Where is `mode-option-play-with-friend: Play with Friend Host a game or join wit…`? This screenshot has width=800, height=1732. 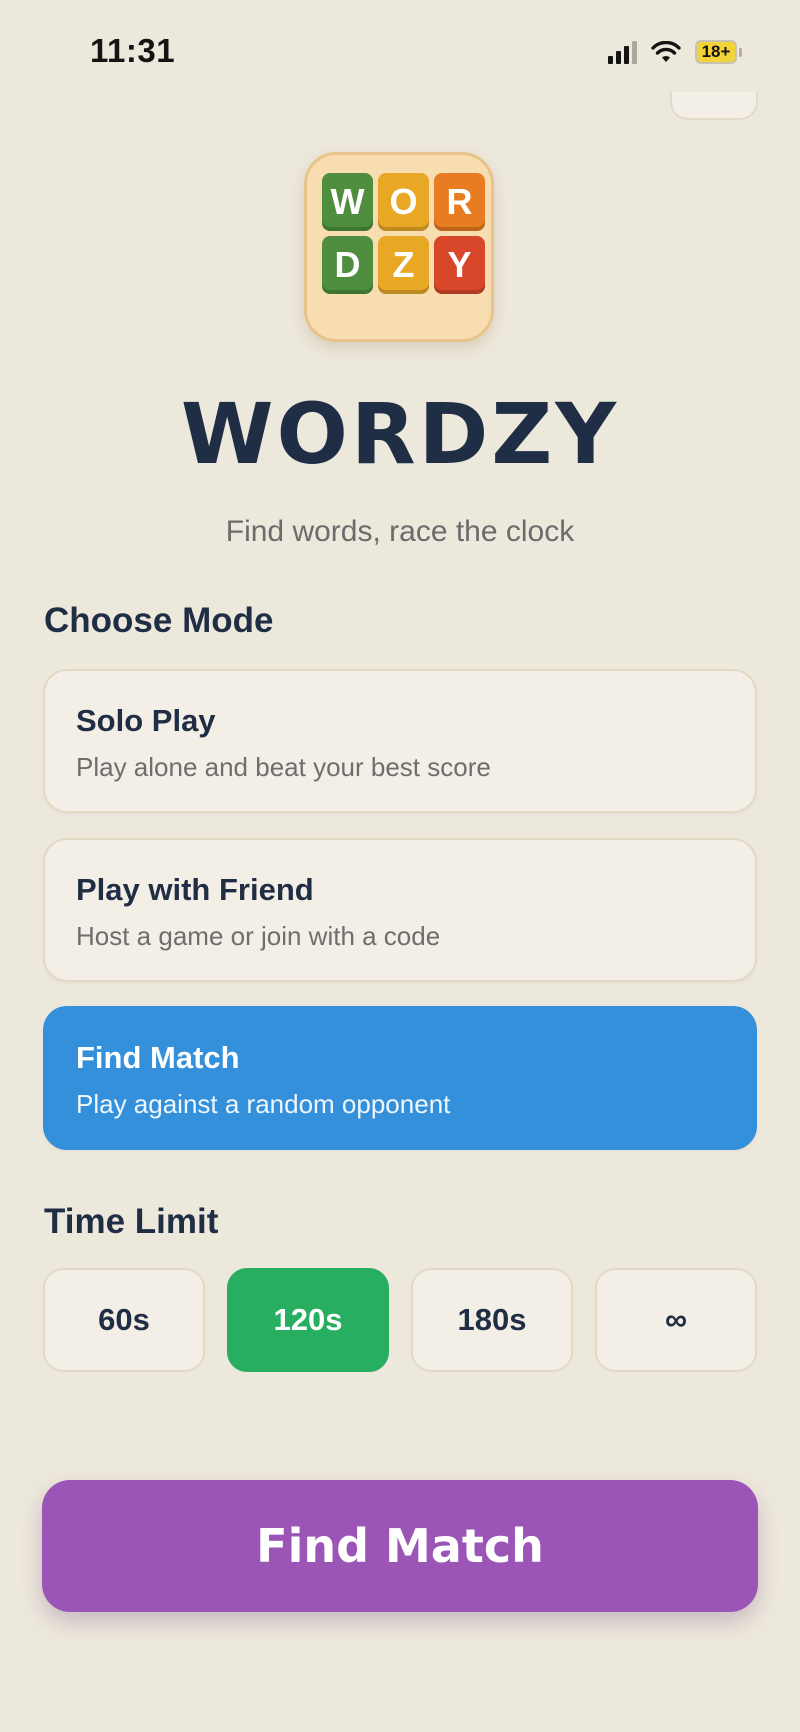 mode-option-play-with-friend: Play with Friend Host a game or join wit… is located at coordinates (400, 910).